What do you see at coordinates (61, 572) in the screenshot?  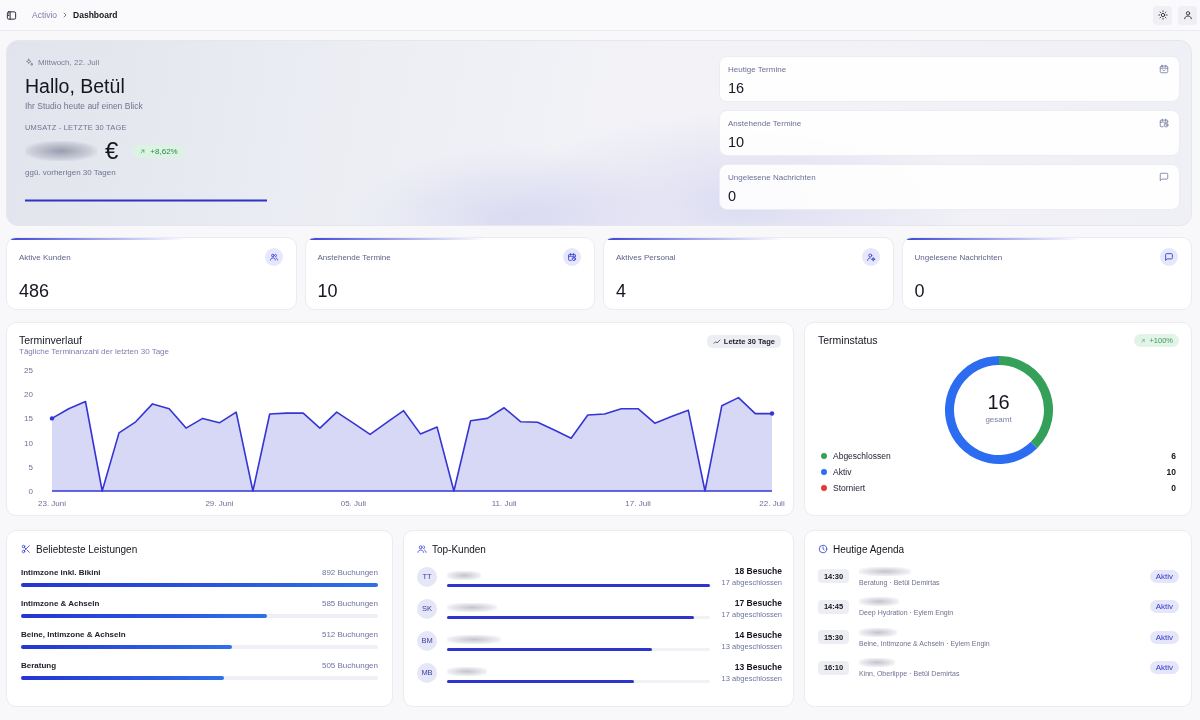 I see `service-name: Intimzone inkl. Bikini` at bounding box center [61, 572].